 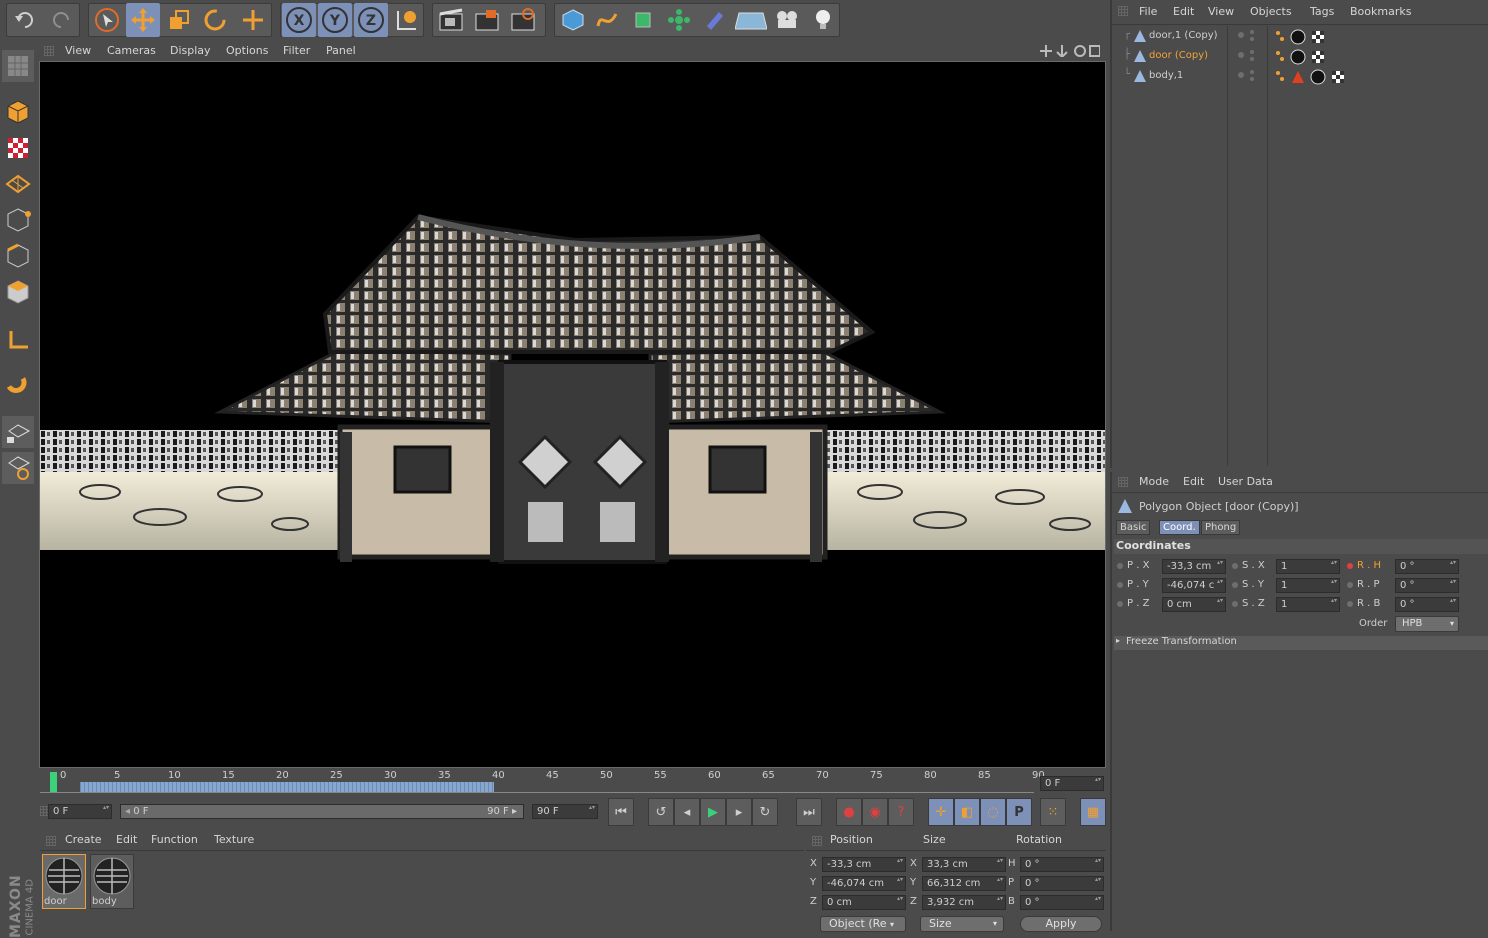 What do you see at coordinates (1221, 527) in the screenshot?
I see `tab-phong: Phong` at bounding box center [1221, 527].